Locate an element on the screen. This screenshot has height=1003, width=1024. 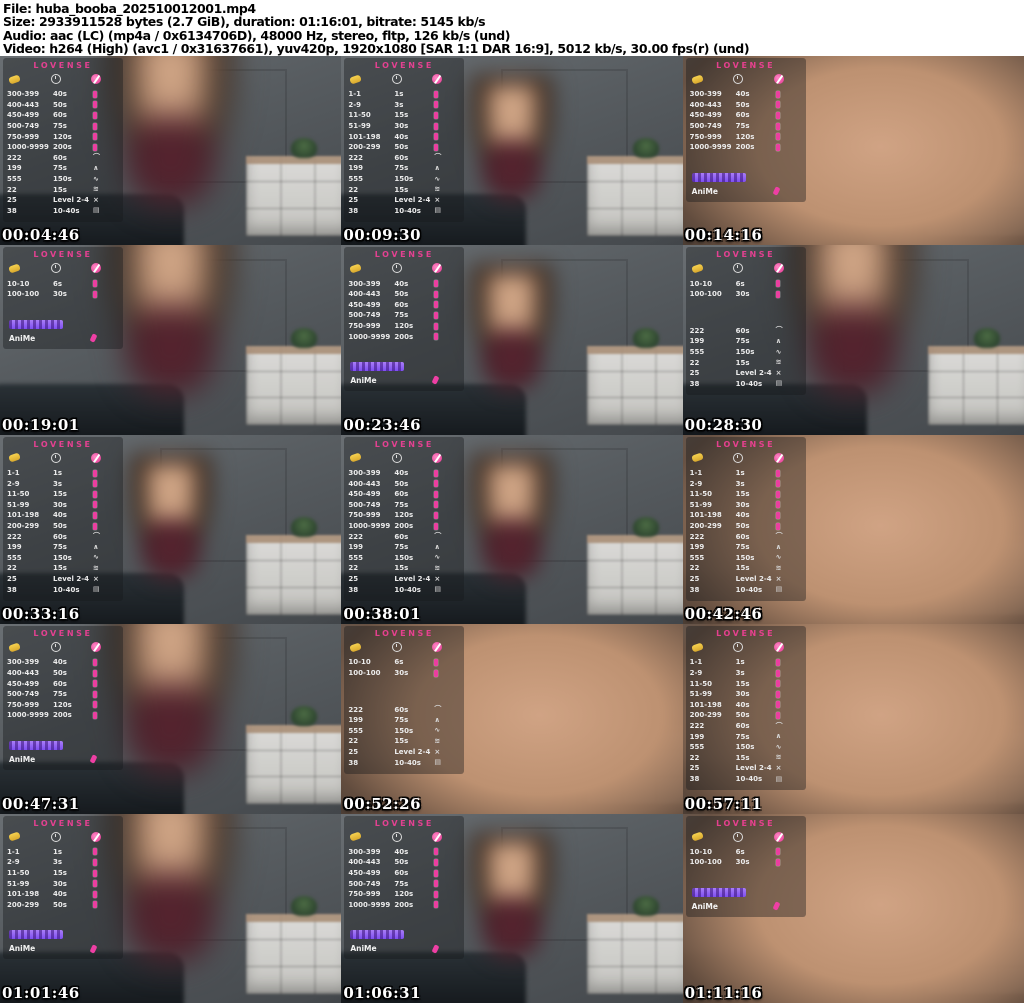
tip-amount: 51-99 is located at coordinates (18, 504).